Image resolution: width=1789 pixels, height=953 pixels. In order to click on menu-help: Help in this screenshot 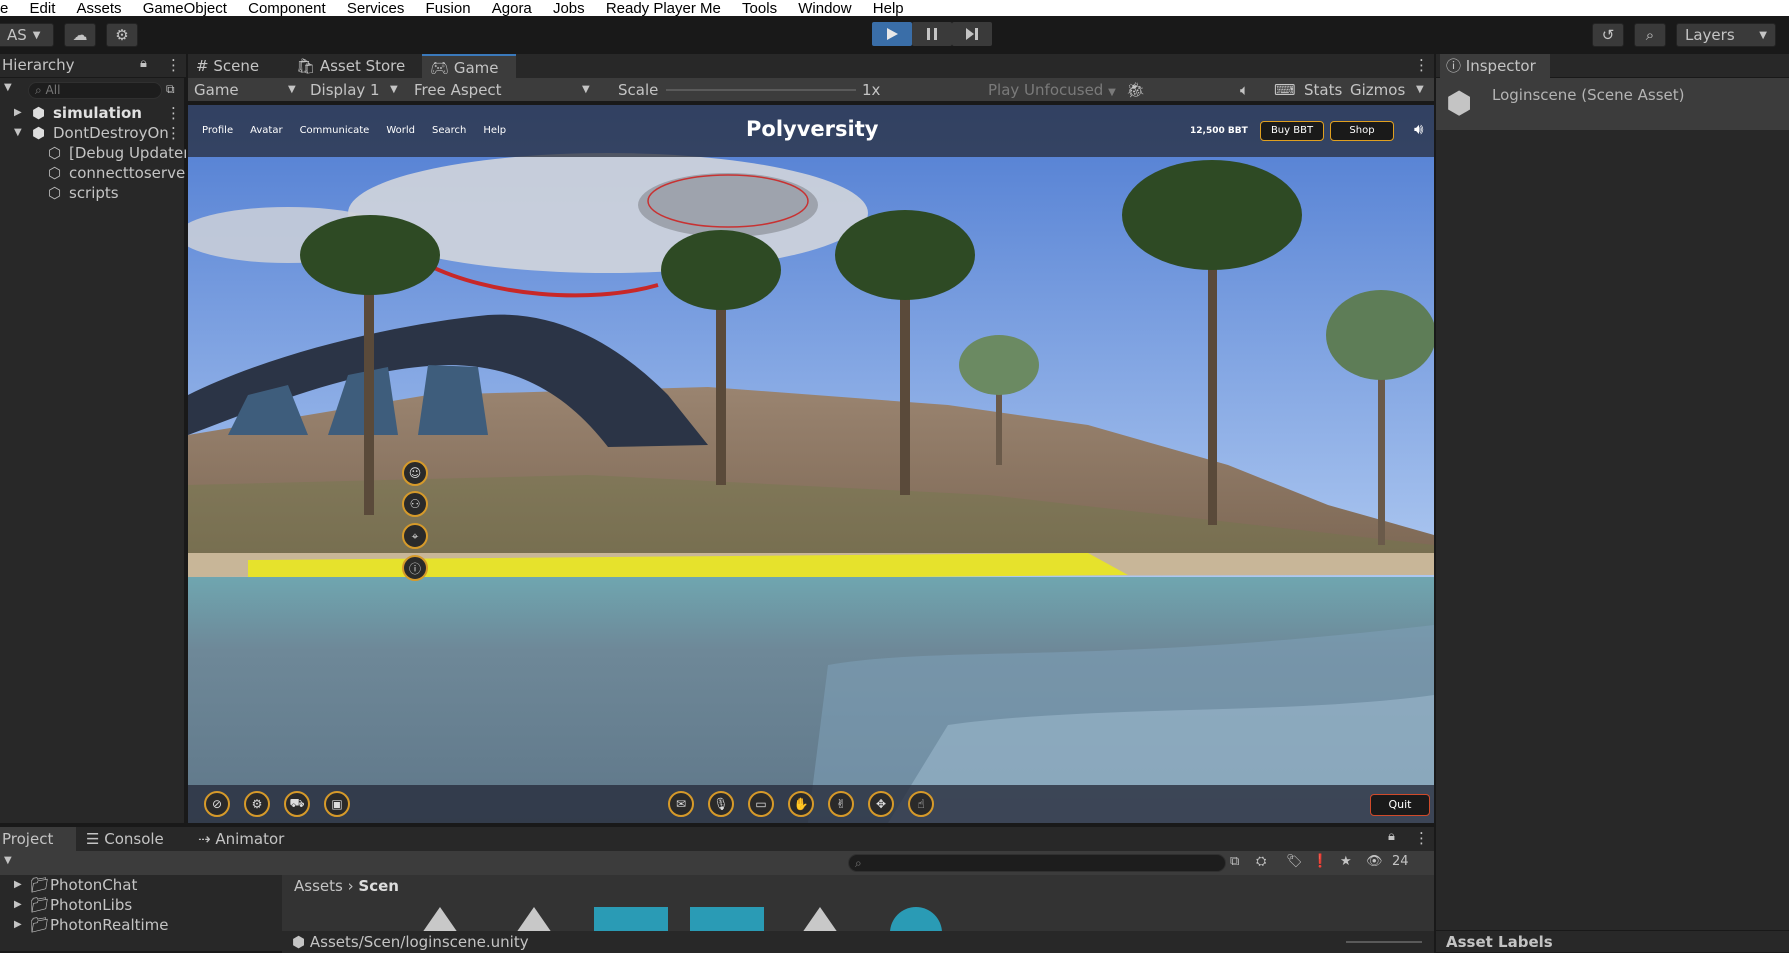, I will do `click(888, 8)`.